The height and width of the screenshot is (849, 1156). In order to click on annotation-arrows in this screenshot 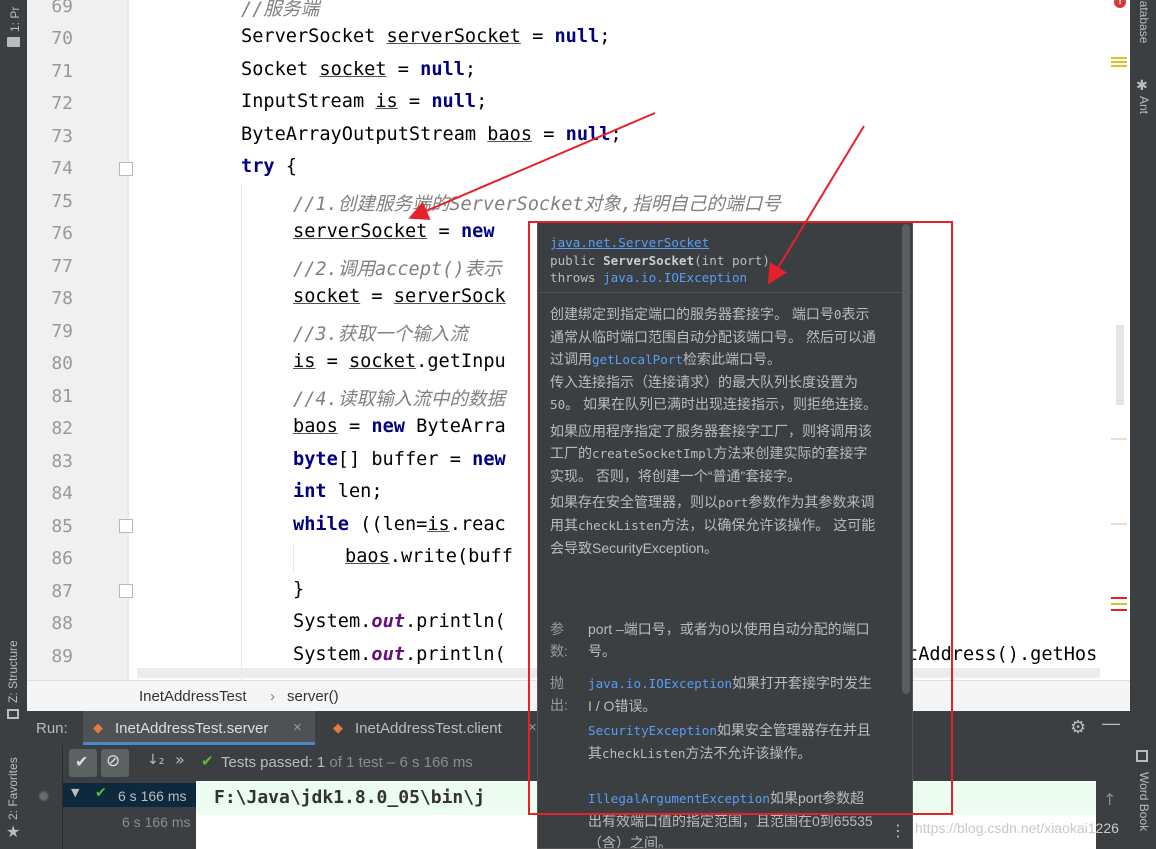, I will do `click(636, 198)`.